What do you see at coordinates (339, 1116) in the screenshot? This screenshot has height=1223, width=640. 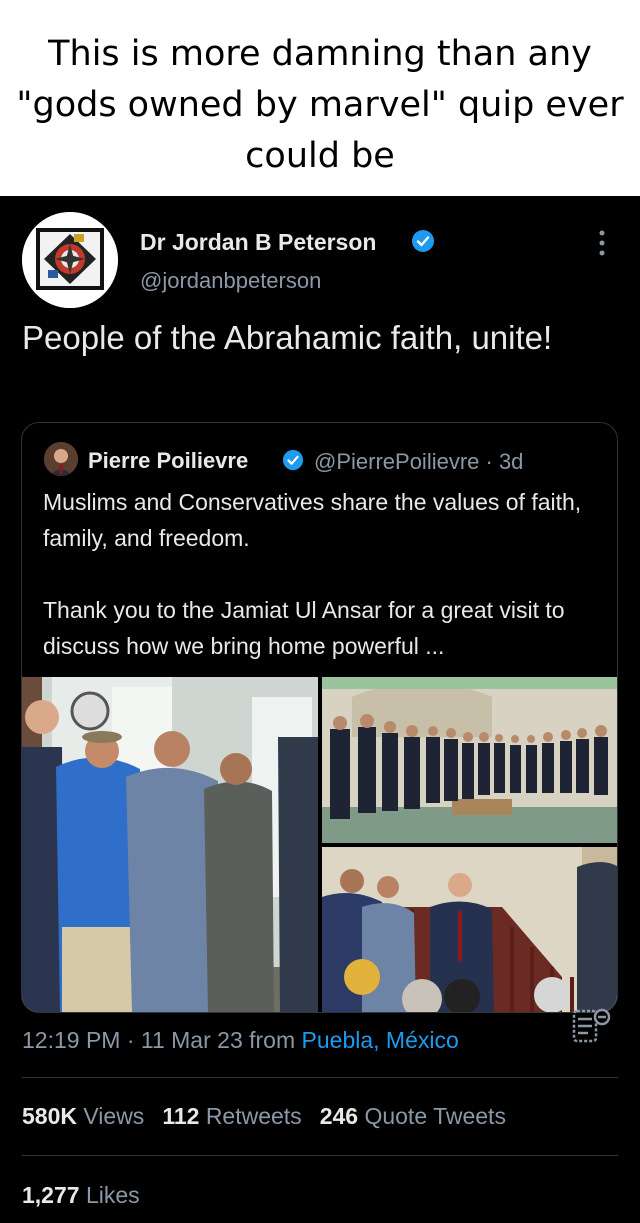 I see `quote-tweets-count: 246` at bounding box center [339, 1116].